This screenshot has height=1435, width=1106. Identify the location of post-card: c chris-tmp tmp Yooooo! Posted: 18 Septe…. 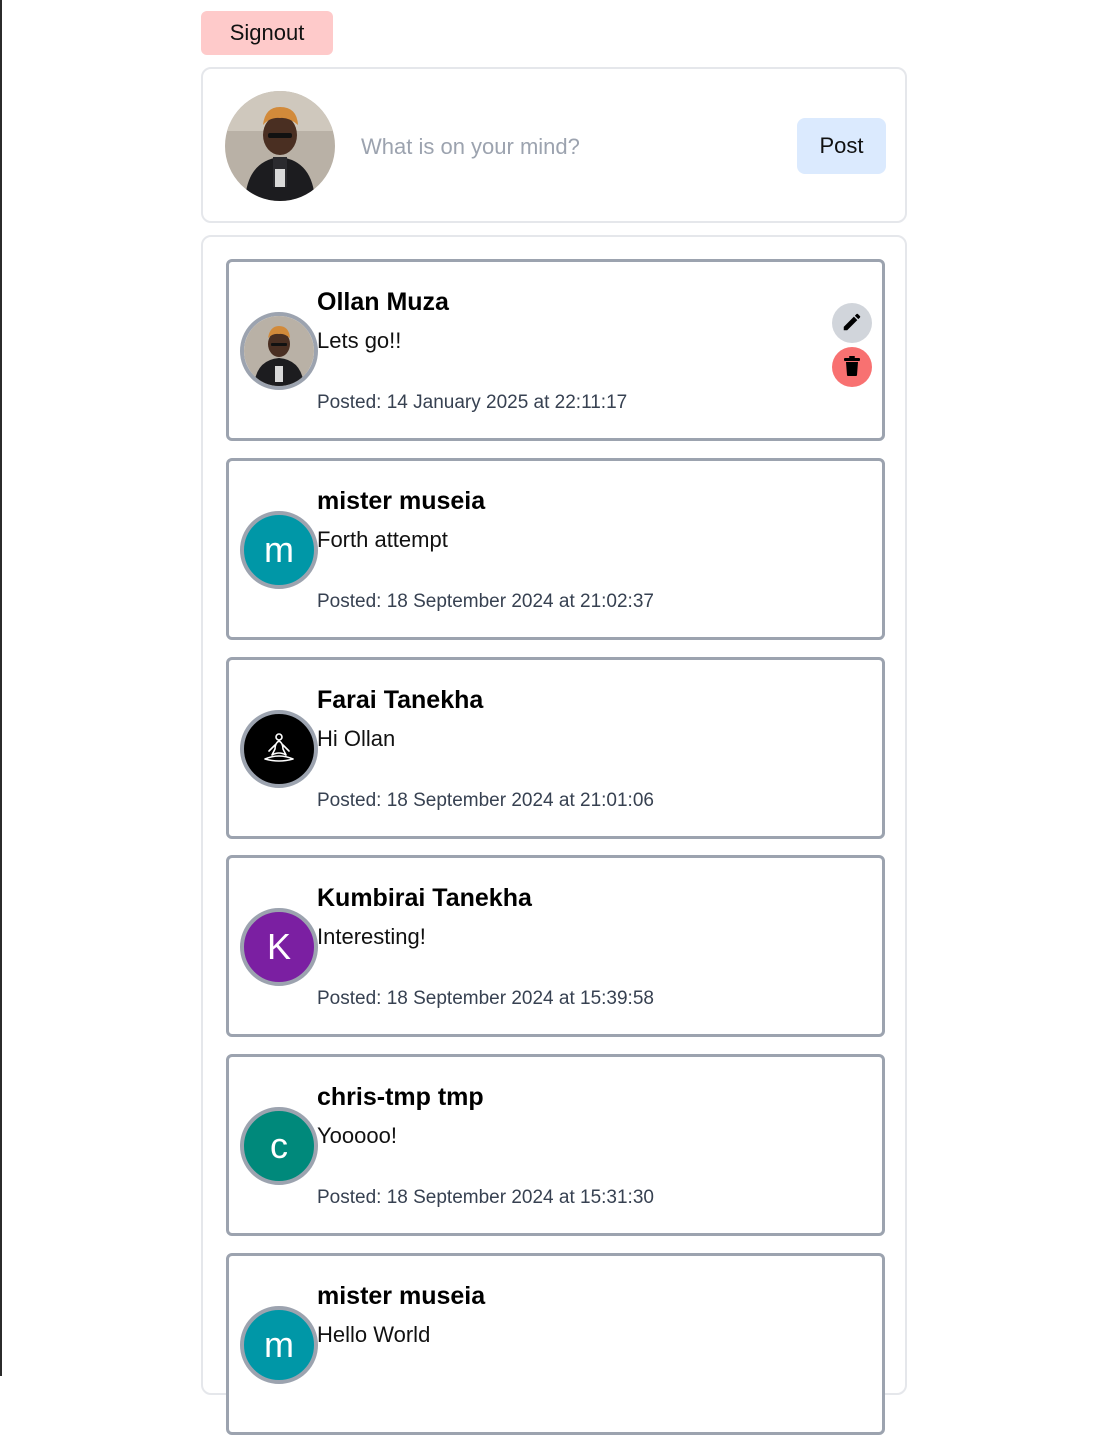
(555, 1145).